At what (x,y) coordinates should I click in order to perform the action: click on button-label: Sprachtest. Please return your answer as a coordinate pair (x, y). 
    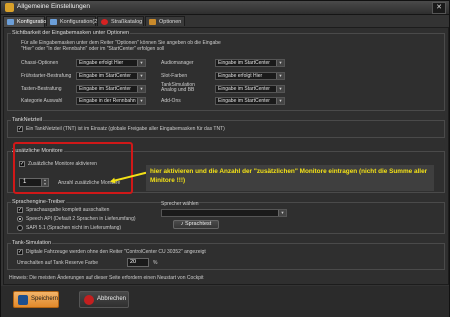
    Looking at the image, I should click on (198, 224).